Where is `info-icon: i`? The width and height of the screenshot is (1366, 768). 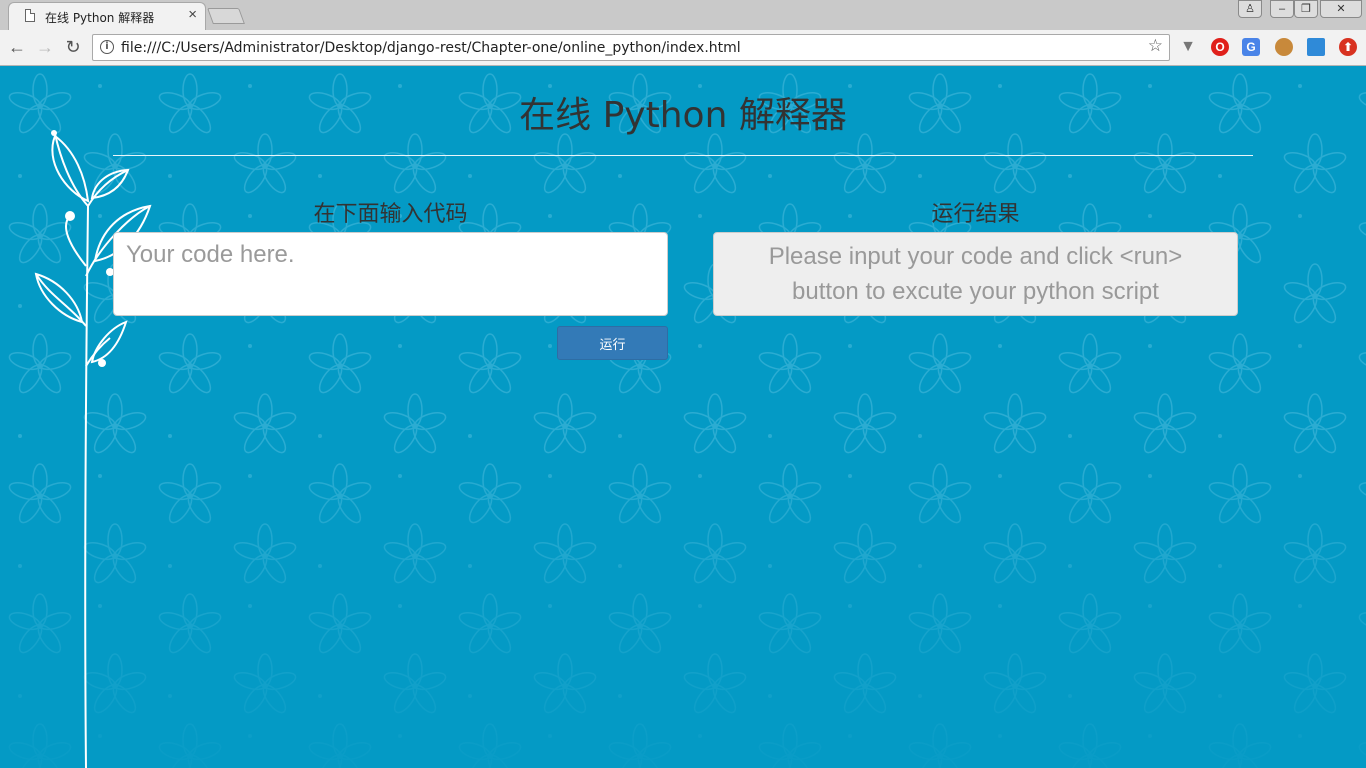 info-icon: i is located at coordinates (107, 47).